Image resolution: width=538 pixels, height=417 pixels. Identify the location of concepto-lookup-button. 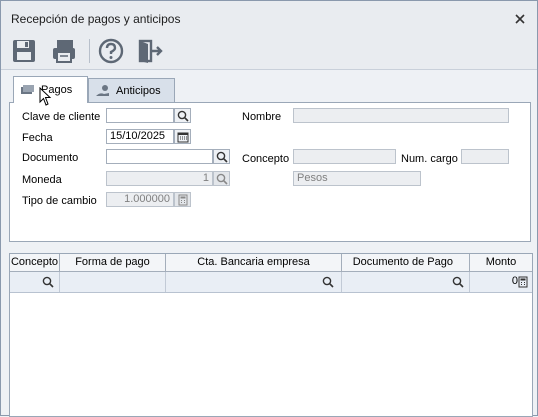
(47, 281).